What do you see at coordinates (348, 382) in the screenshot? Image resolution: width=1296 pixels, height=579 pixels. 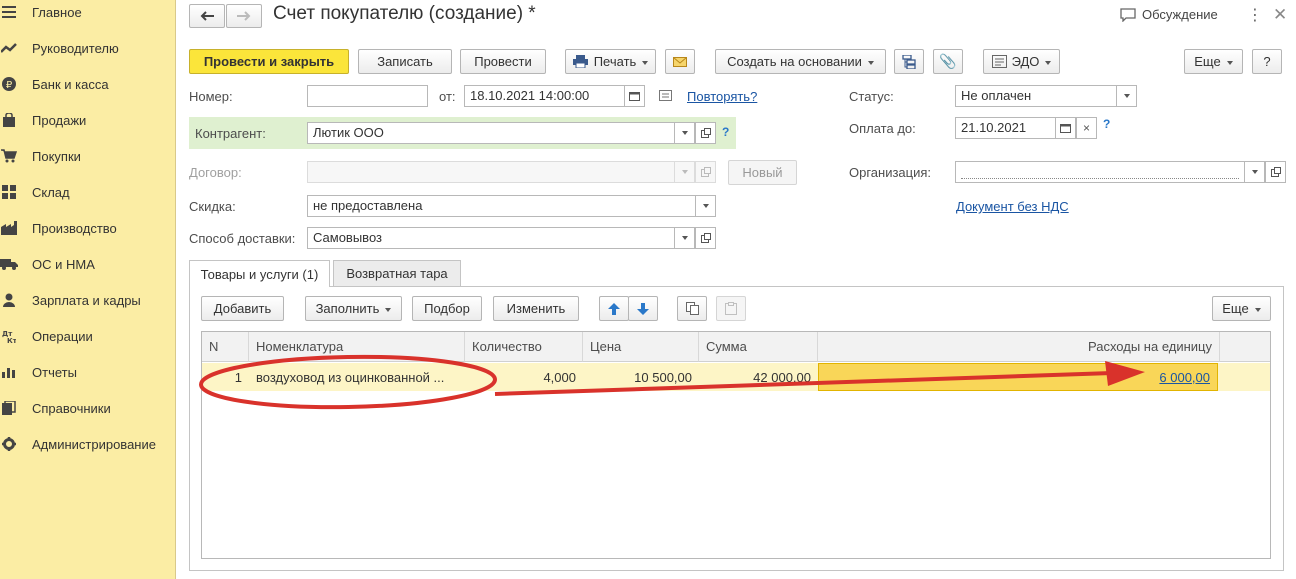 I see `annotation-ellipse` at bounding box center [348, 382].